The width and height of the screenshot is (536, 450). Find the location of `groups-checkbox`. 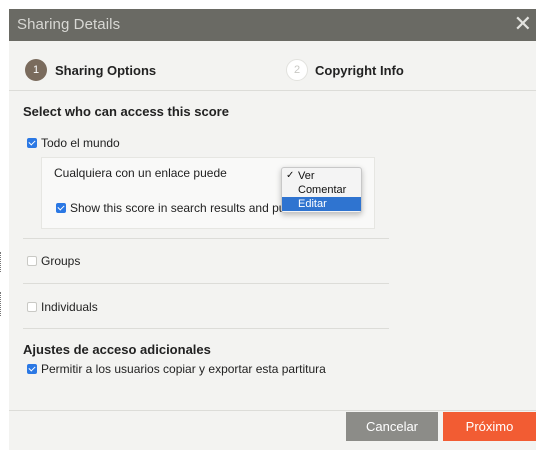

groups-checkbox is located at coordinates (32, 261).